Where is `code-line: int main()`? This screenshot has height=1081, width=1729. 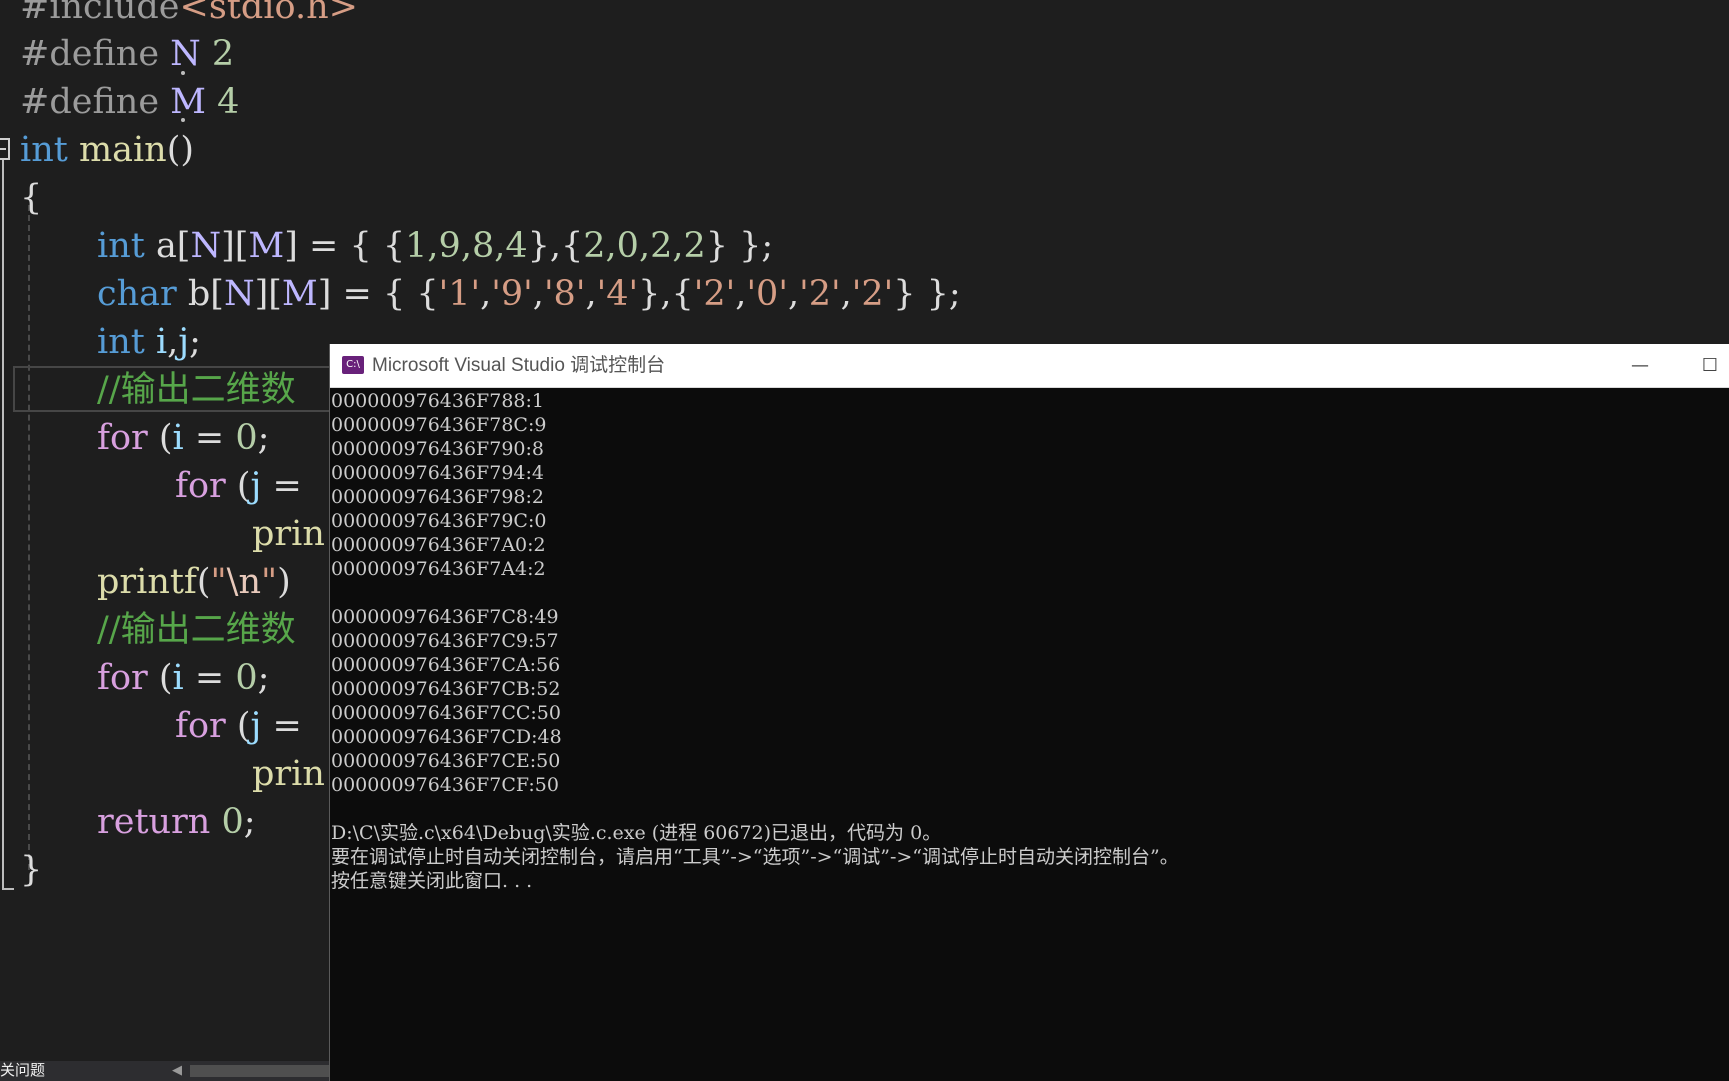
code-line: int main() is located at coordinates (107, 150).